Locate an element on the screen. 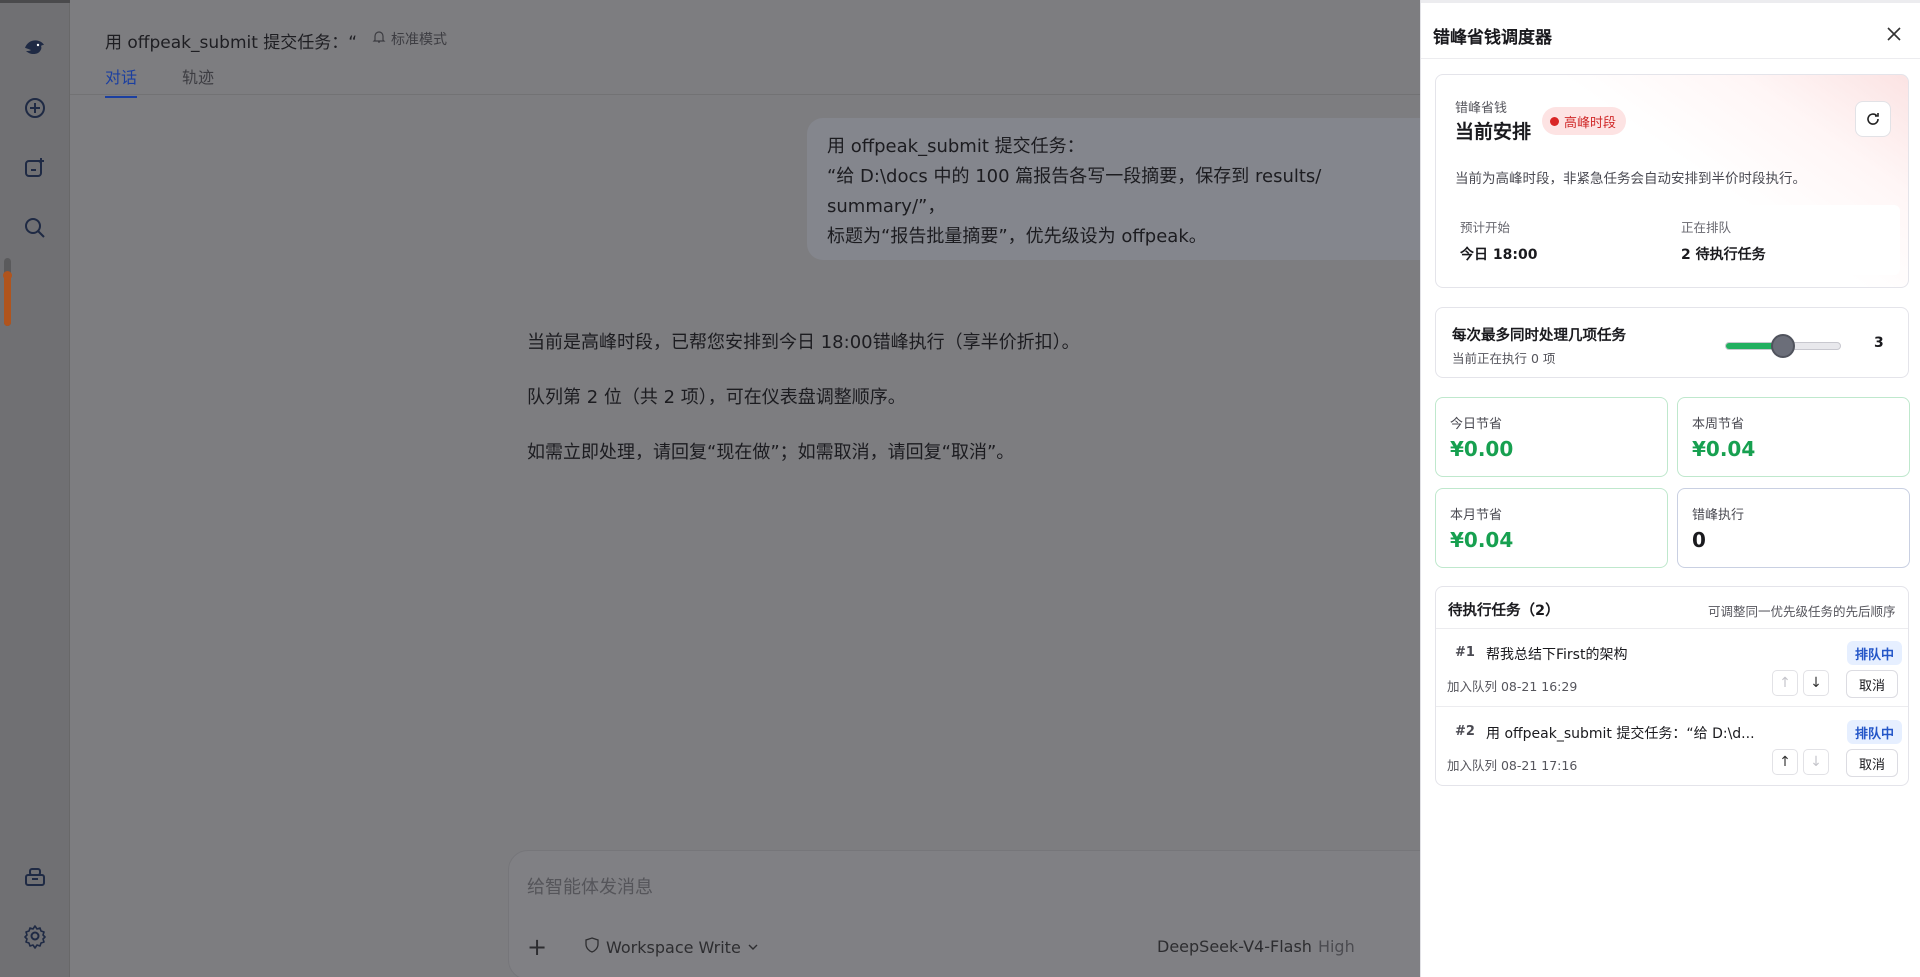 This screenshot has height=977, width=1920. left-rail is located at coordinates (35, 488).